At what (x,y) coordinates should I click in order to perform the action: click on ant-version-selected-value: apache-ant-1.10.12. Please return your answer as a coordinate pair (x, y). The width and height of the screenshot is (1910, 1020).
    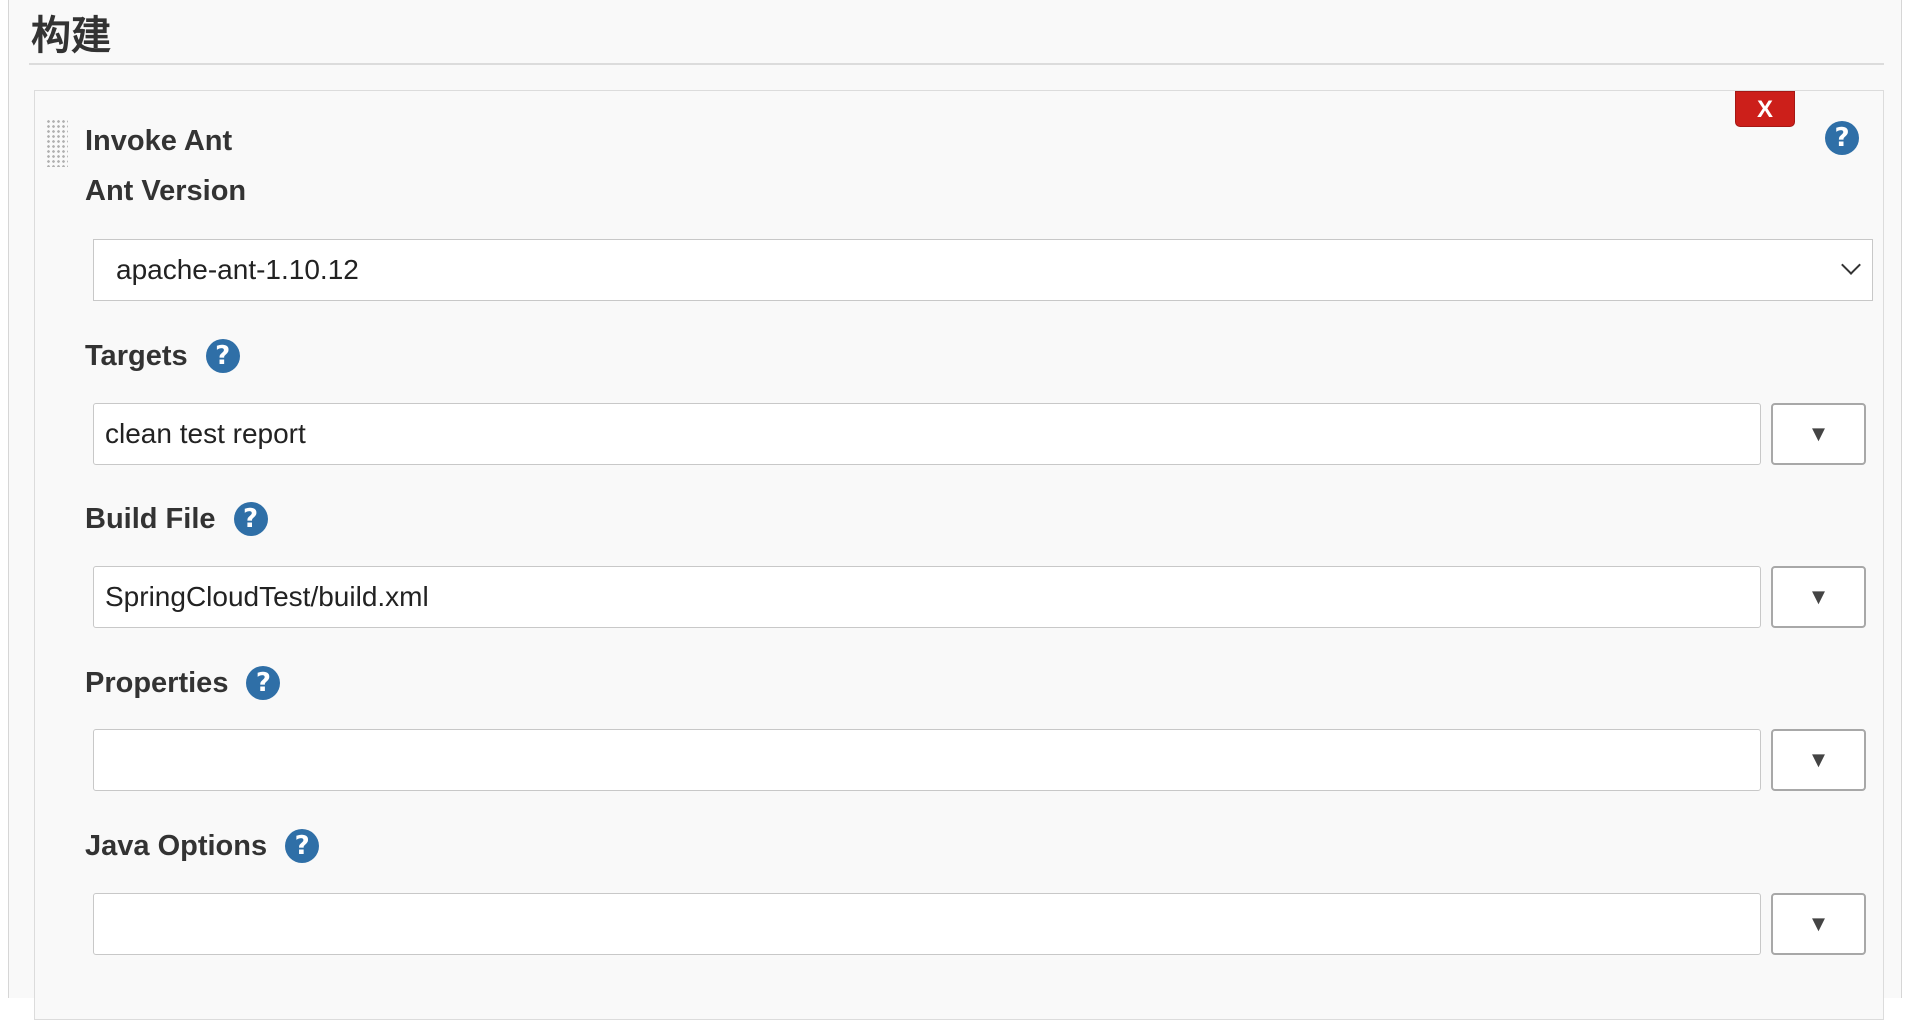
    Looking at the image, I should click on (237, 269).